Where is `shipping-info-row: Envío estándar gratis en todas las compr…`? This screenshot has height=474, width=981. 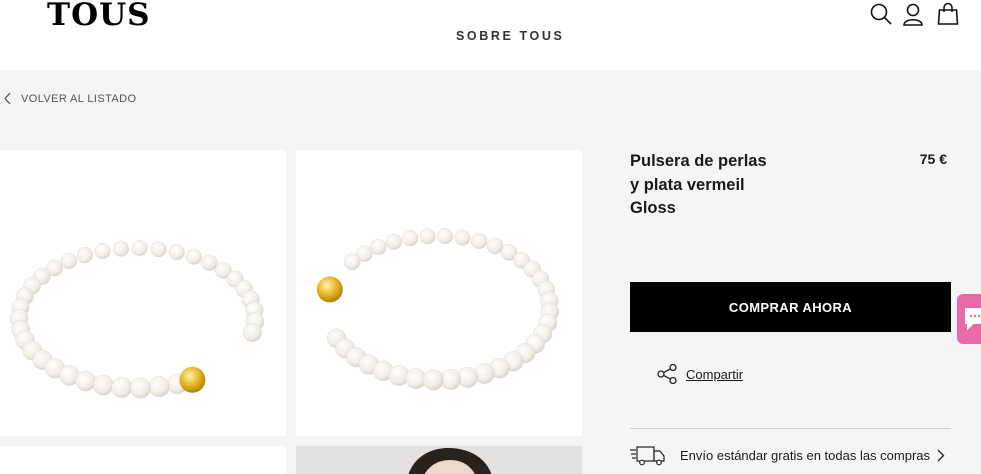 shipping-info-row: Envío estándar gratis en todas las compr… is located at coordinates (790, 455).